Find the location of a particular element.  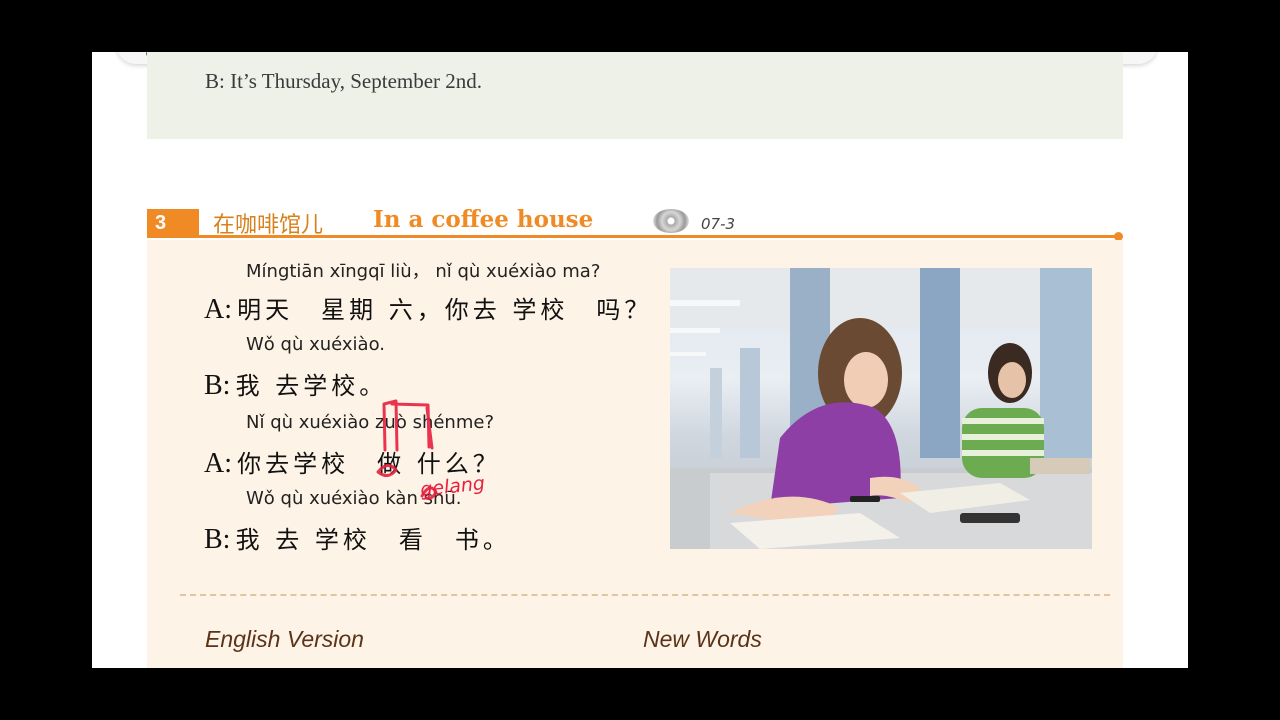

dialogue-line-4-pinyin: Wǒ qù xuéxiào kàn shū. is located at coordinates (354, 498).